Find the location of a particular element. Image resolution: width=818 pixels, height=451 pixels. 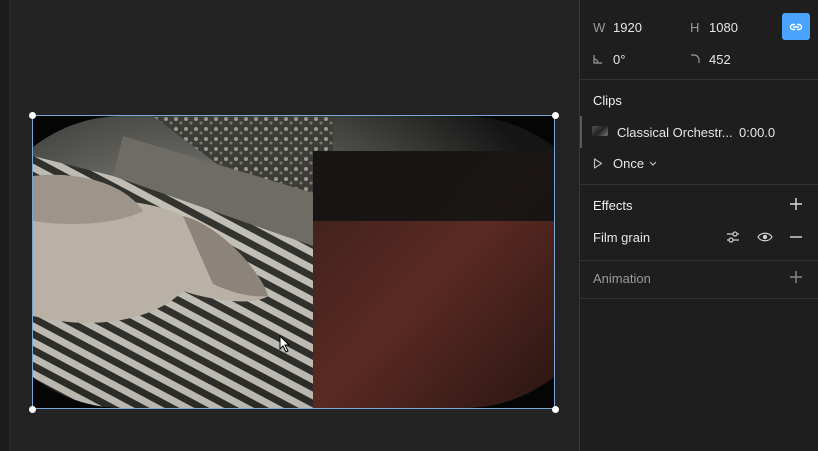

remove-effect-button is located at coordinates (796, 237).